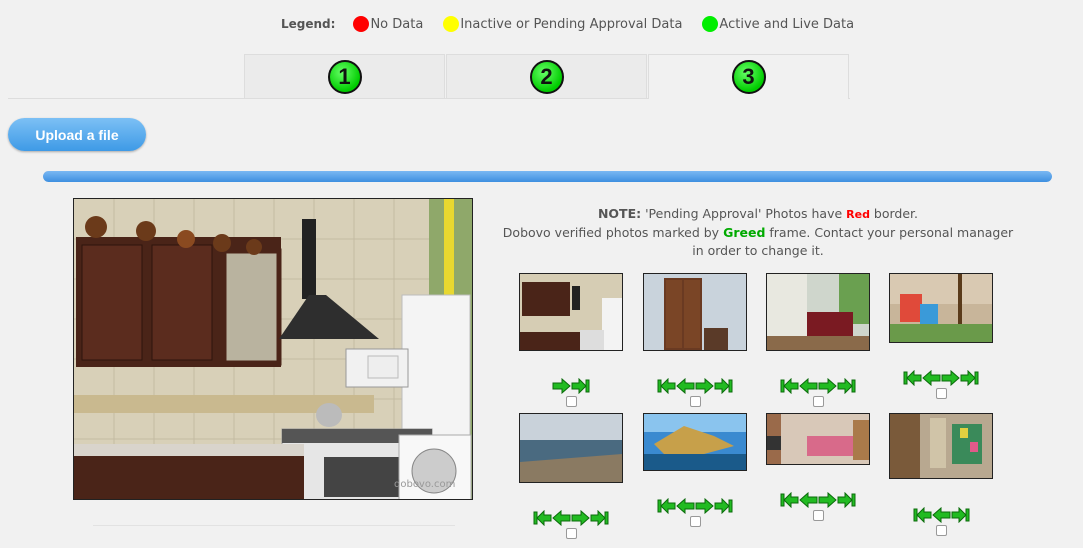  What do you see at coordinates (308, 24) in the screenshot?
I see `legend-label: Legend:` at bounding box center [308, 24].